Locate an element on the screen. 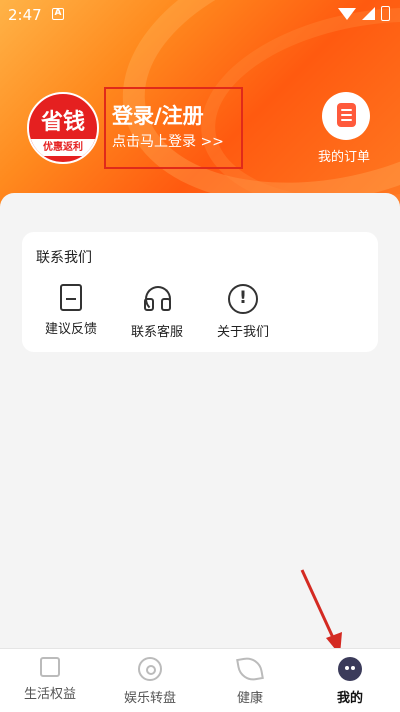 The width and height of the screenshot is (400, 712). leaf-icon is located at coordinates (250, 669).